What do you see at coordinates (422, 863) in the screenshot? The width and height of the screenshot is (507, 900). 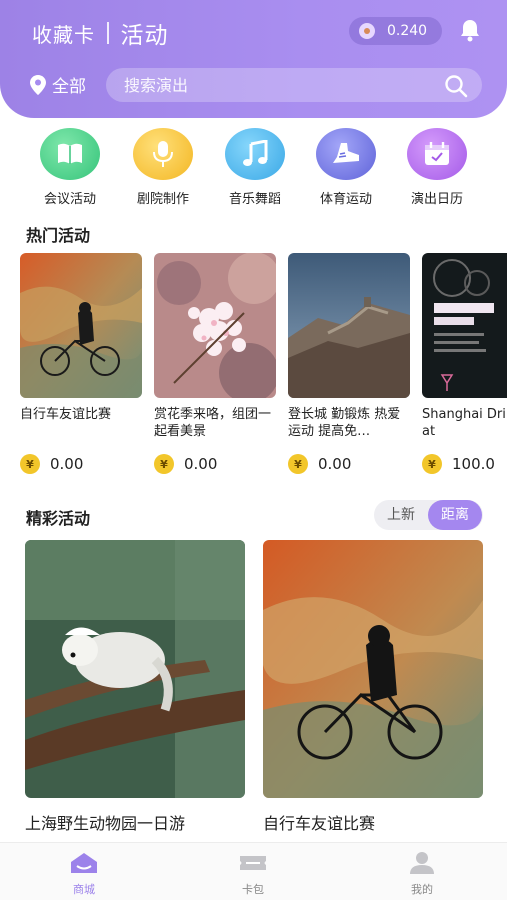 I see `user-icon` at bounding box center [422, 863].